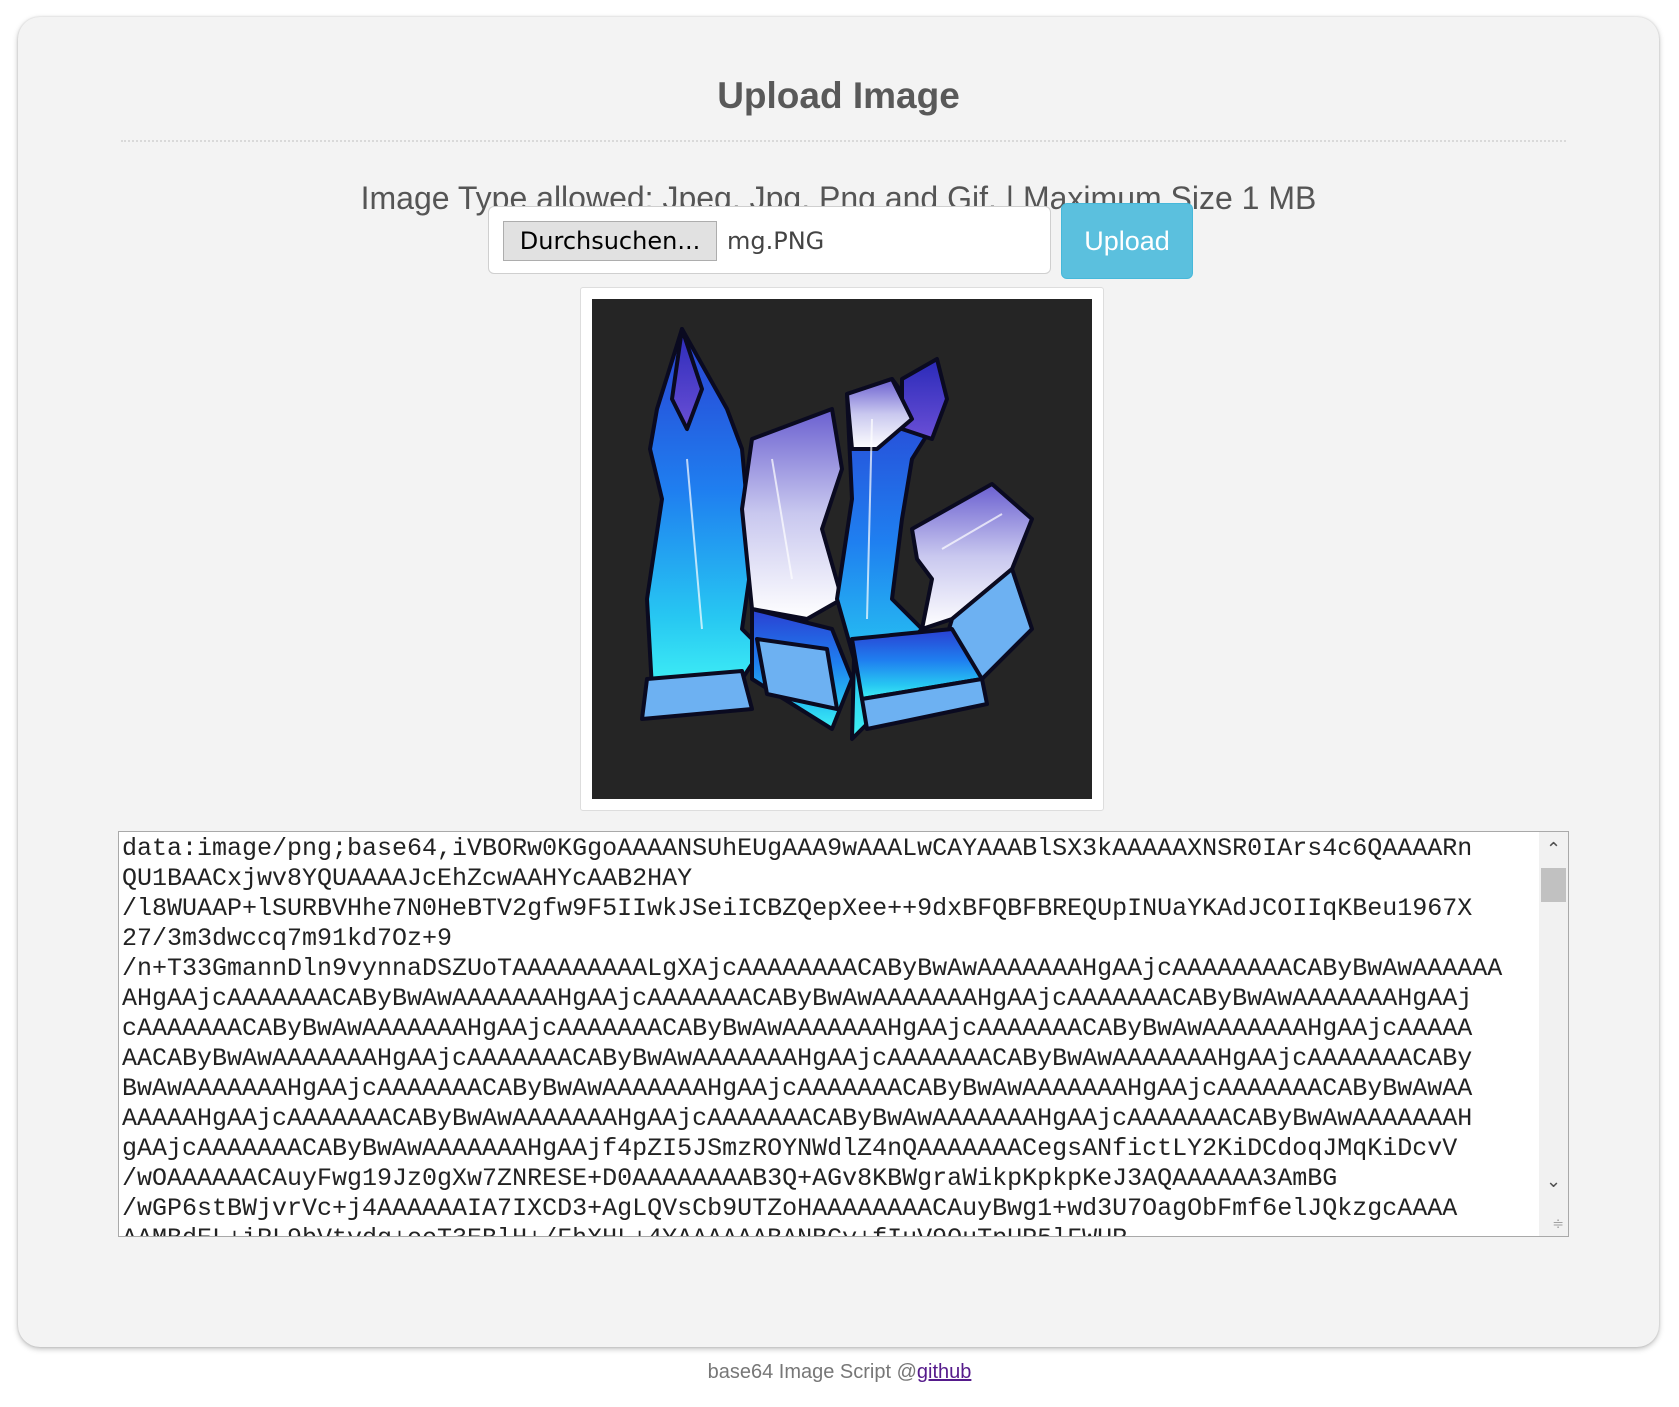  What do you see at coordinates (838, 95) in the screenshot?
I see `page-title: Upload Image` at bounding box center [838, 95].